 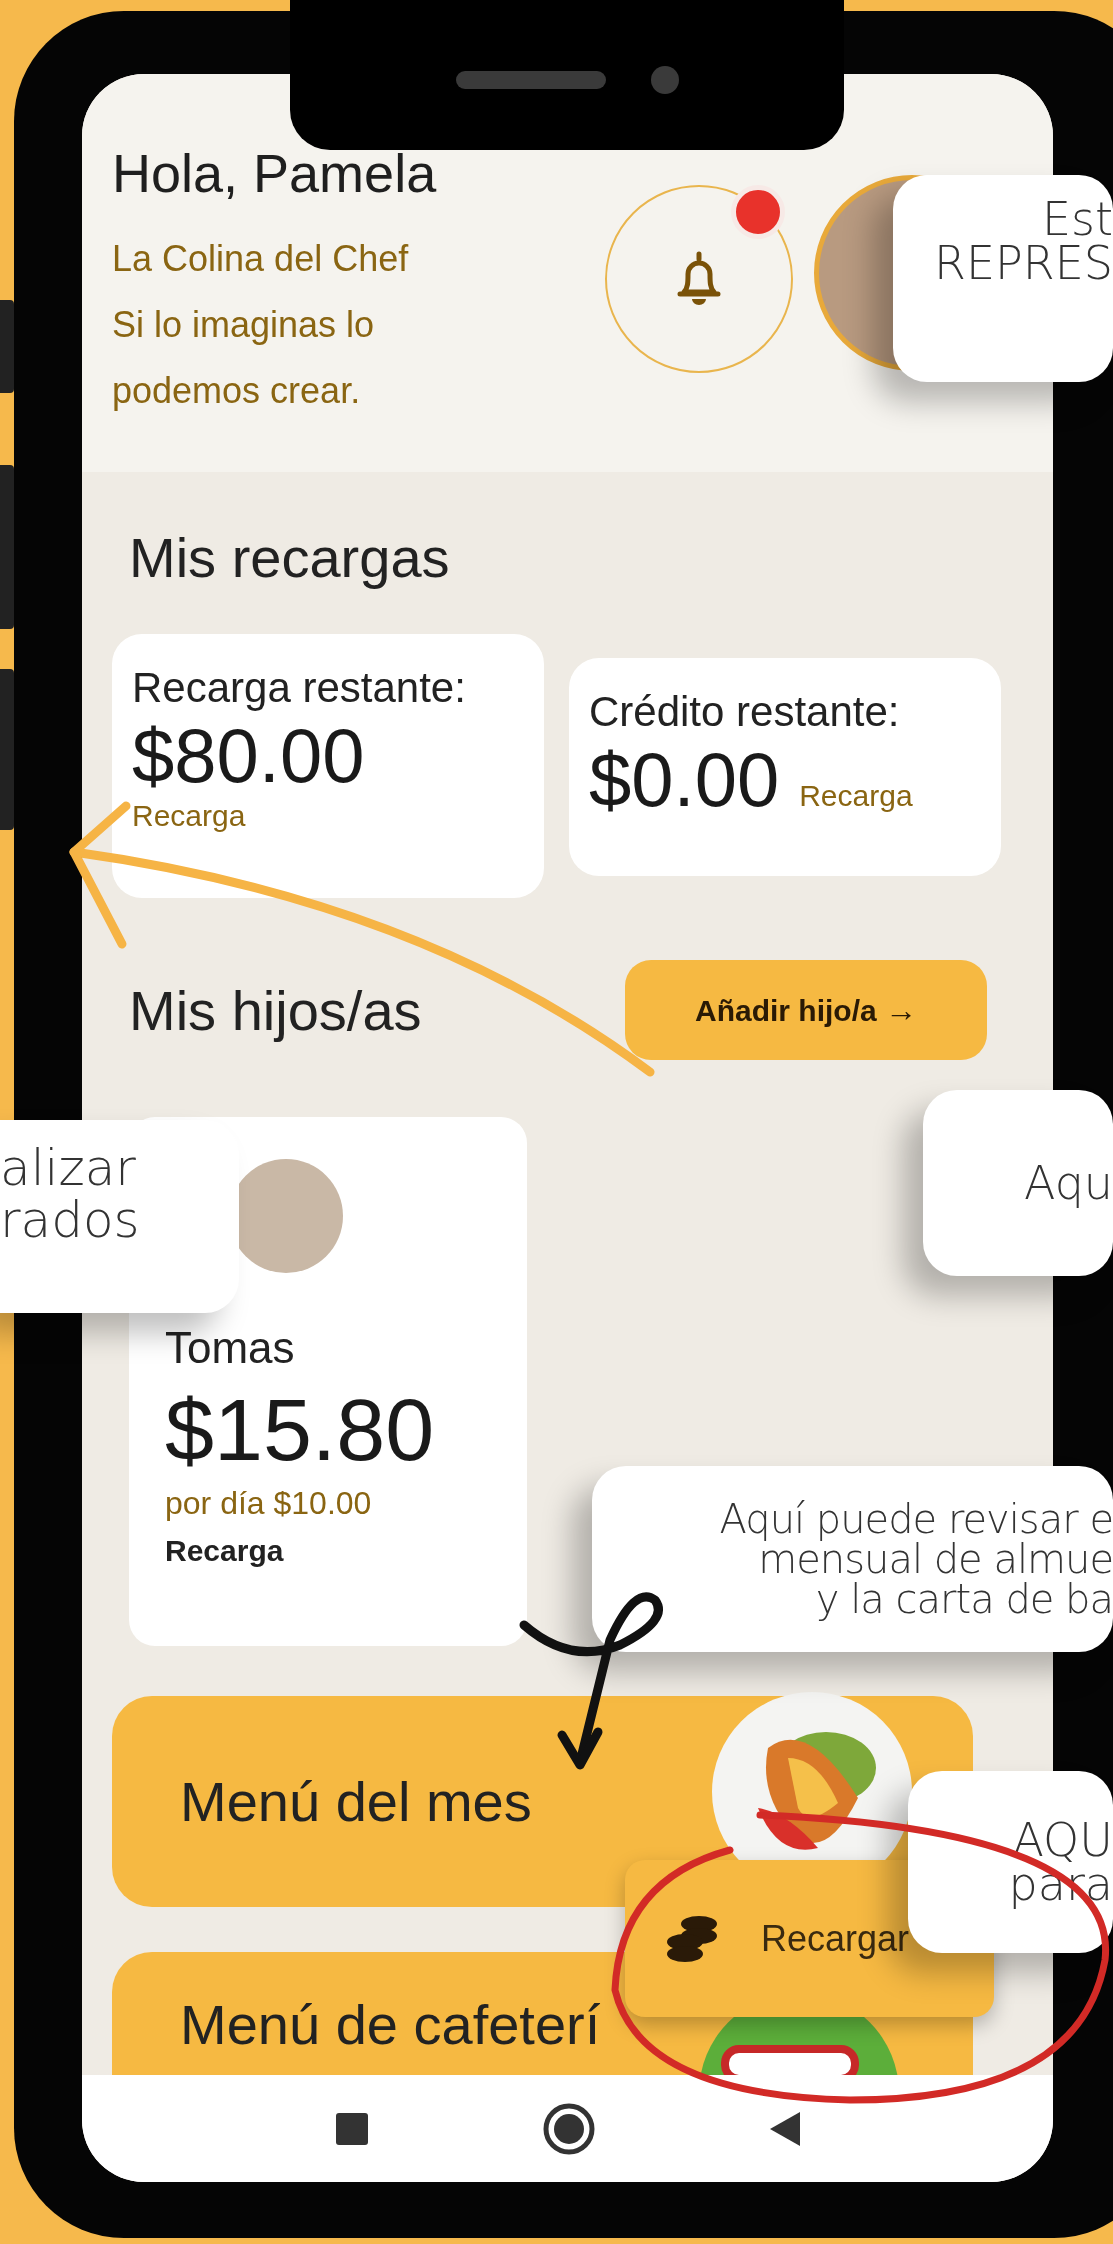 I want to click on annotation-text: Aquí puede revisar e, so click(x=916, y=1519).